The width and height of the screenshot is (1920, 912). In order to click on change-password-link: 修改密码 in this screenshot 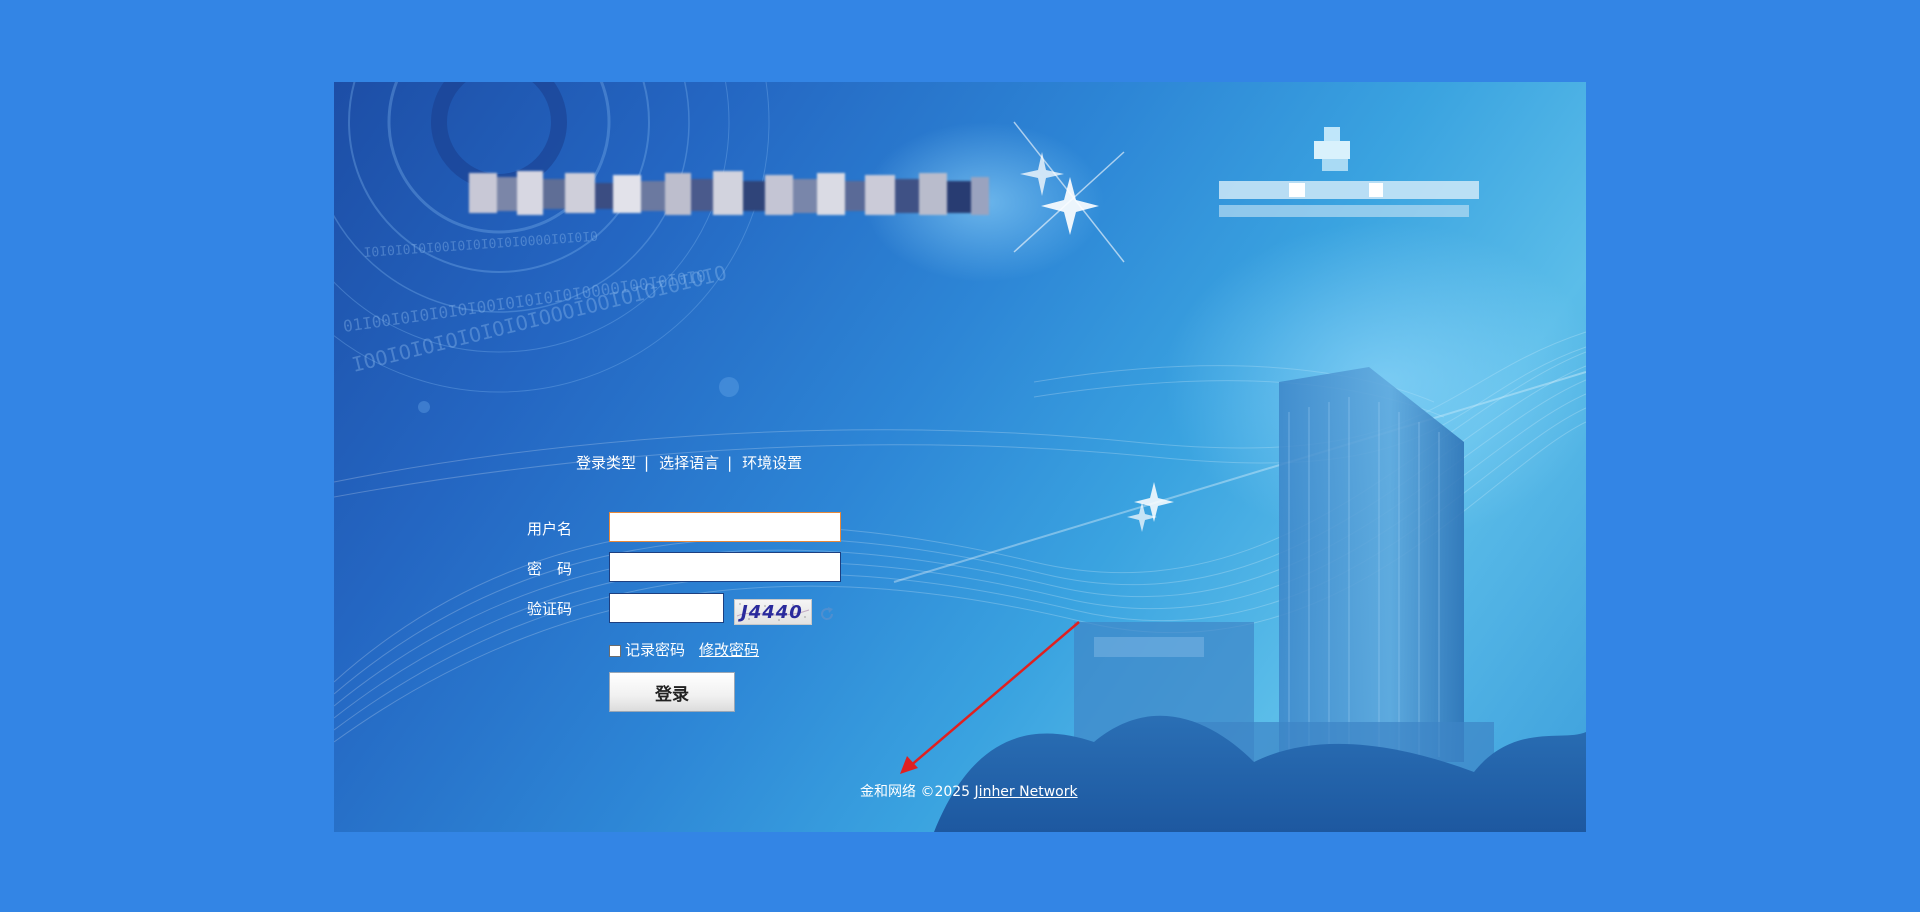, I will do `click(729, 650)`.